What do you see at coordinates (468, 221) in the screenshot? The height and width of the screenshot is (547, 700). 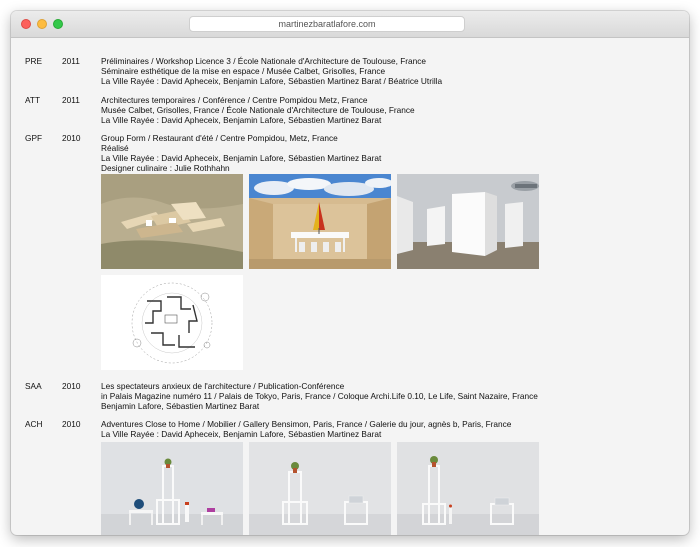 I see `gpf-white-walls-photo` at bounding box center [468, 221].